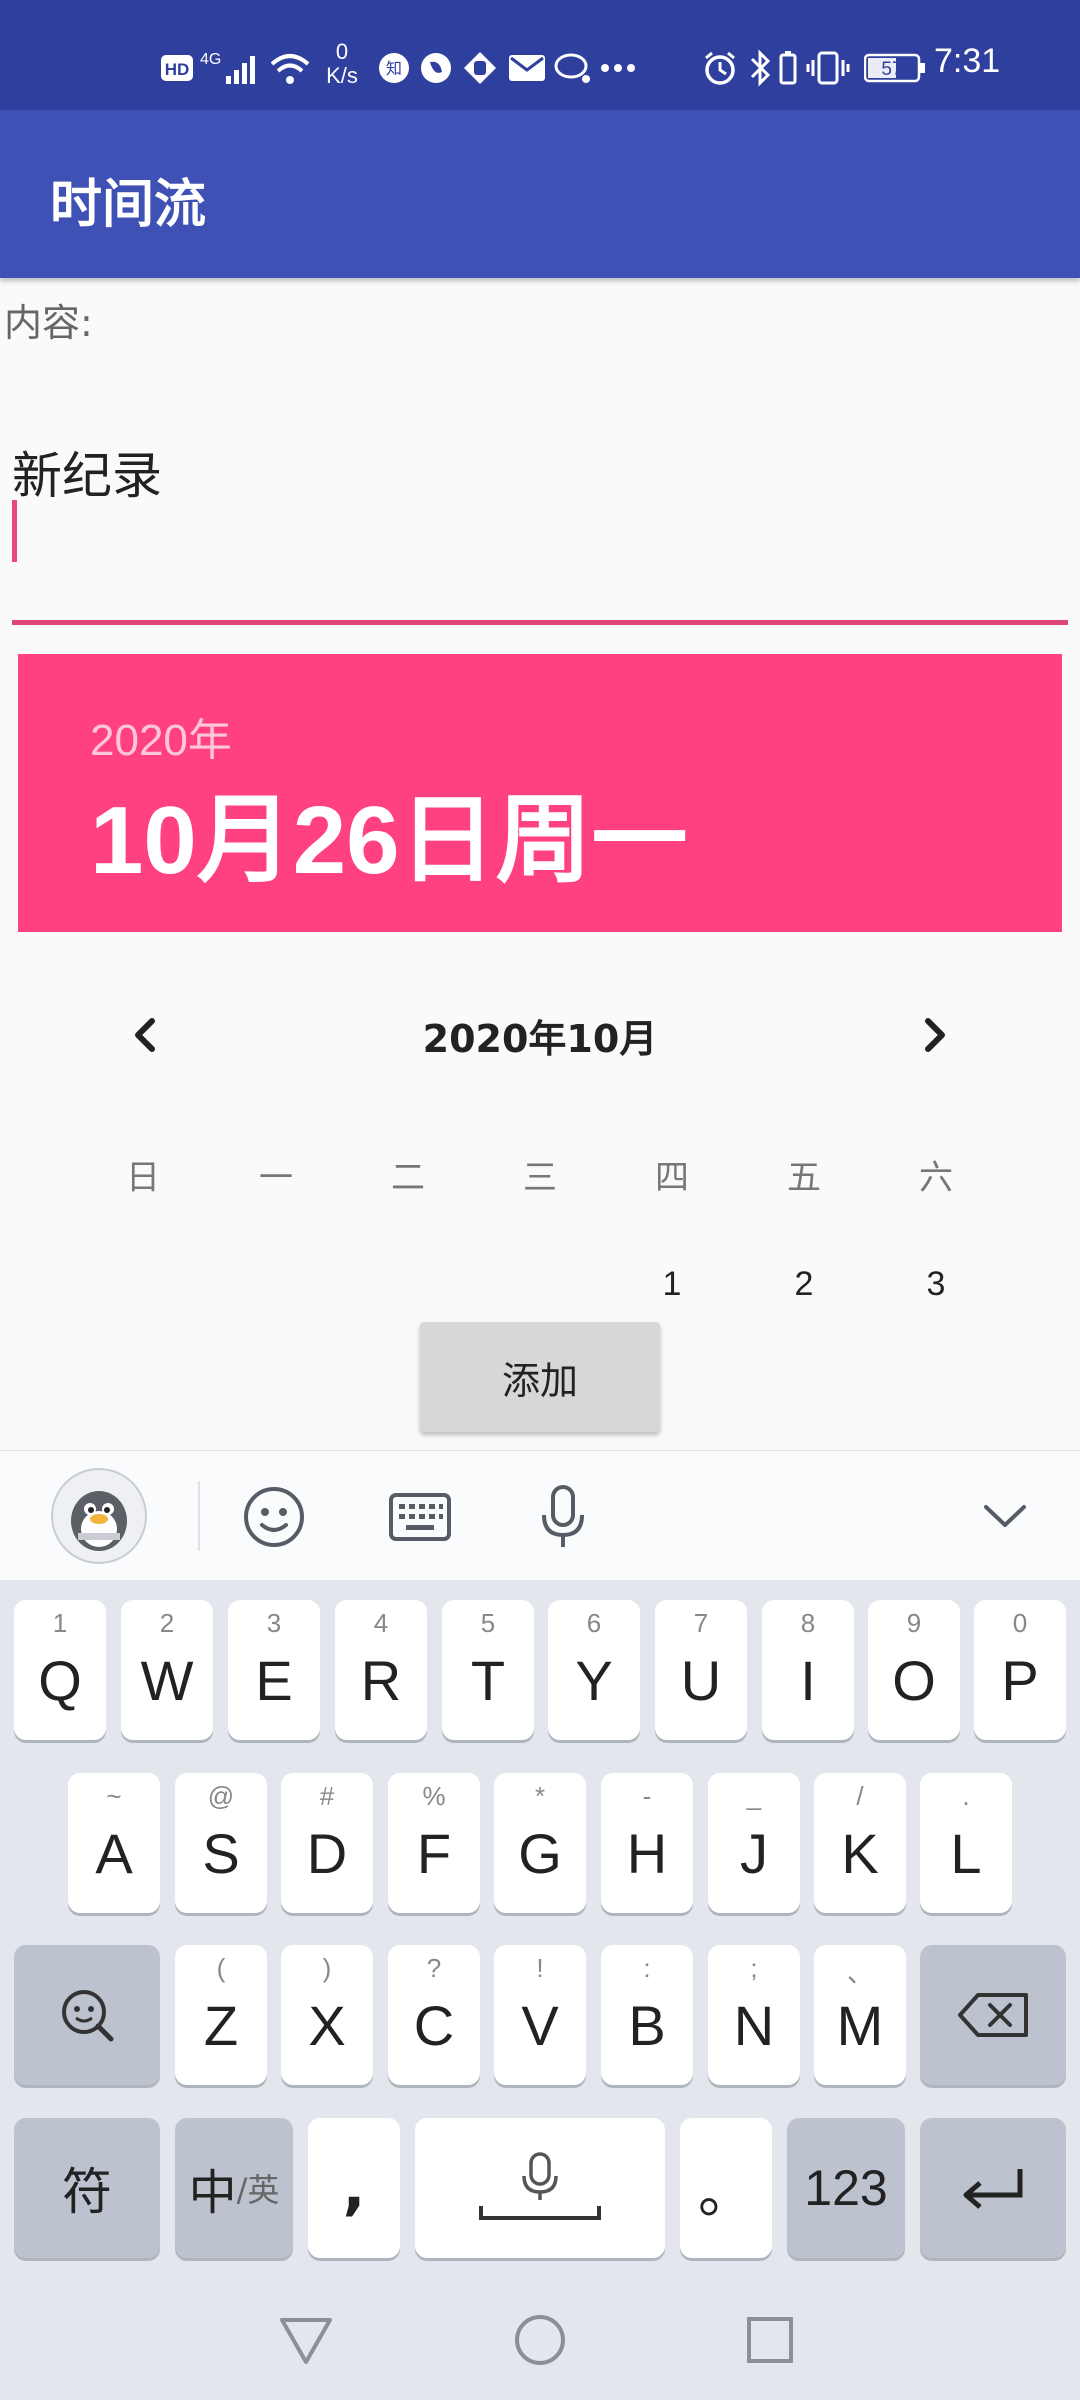  What do you see at coordinates (672, 1284) in the screenshot?
I see `calendar-day: 1` at bounding box center [672, 1284].